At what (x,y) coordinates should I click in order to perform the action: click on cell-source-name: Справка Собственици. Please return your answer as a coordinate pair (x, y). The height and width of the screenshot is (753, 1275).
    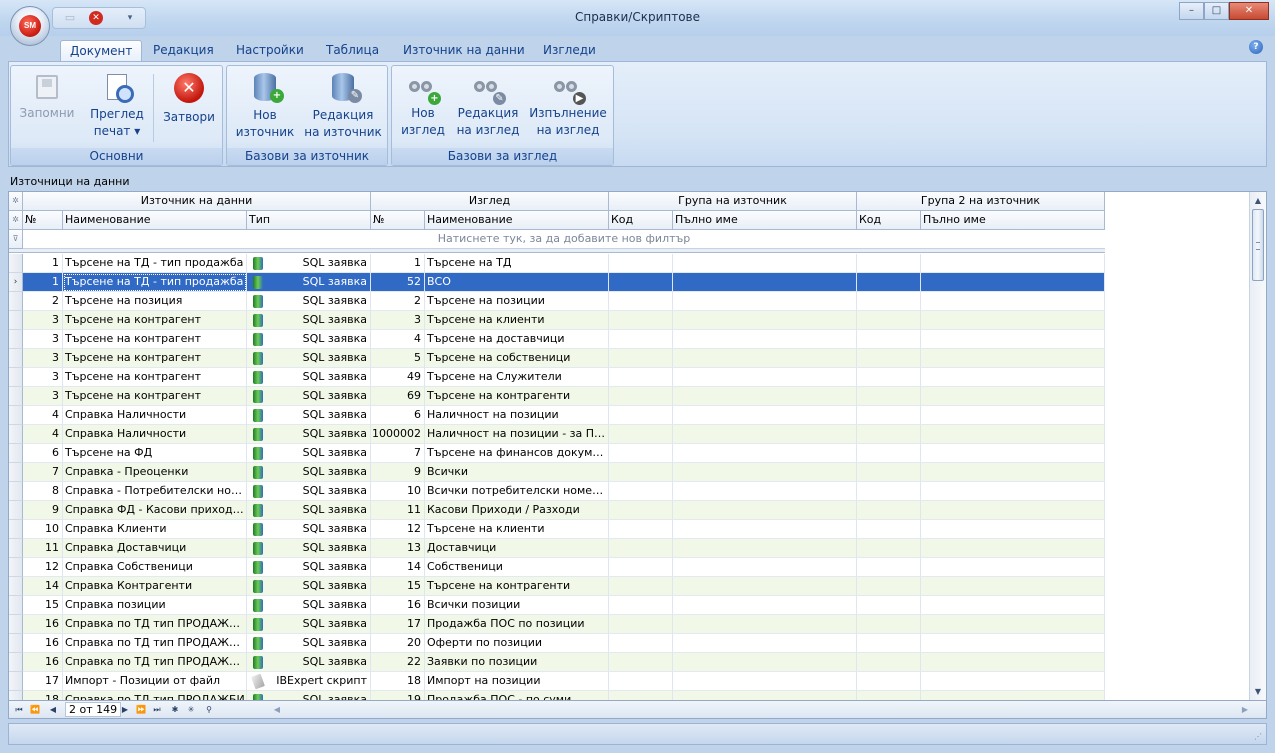
    Looking at the image, I should click on (155, 567).